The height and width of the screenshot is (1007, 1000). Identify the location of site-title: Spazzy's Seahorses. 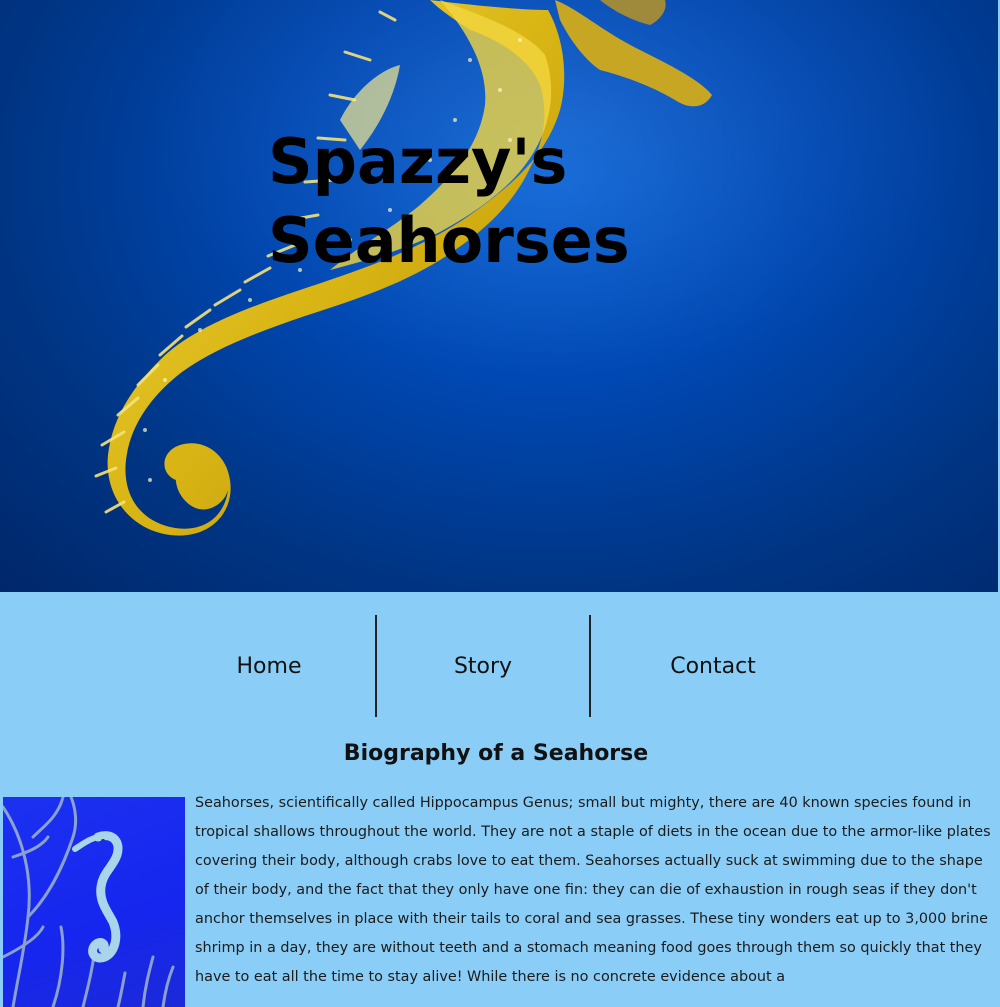
(478, 201).